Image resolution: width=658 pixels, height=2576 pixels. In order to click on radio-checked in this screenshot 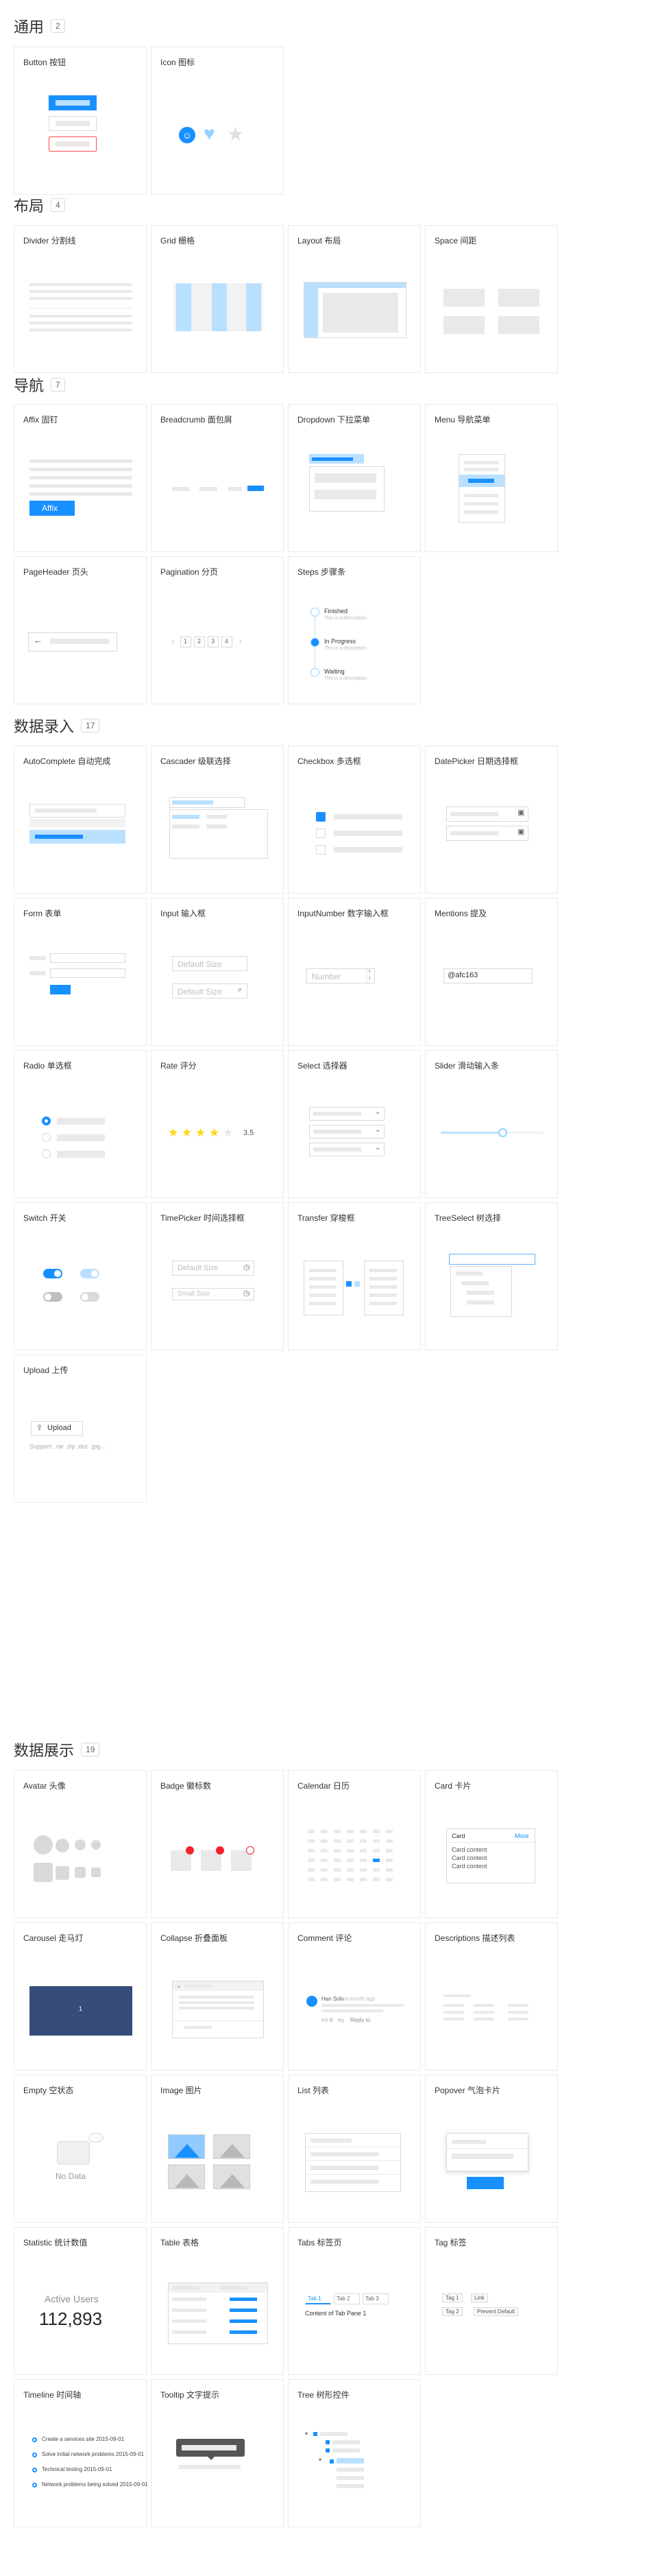, I will do `click(46, 1121)`.